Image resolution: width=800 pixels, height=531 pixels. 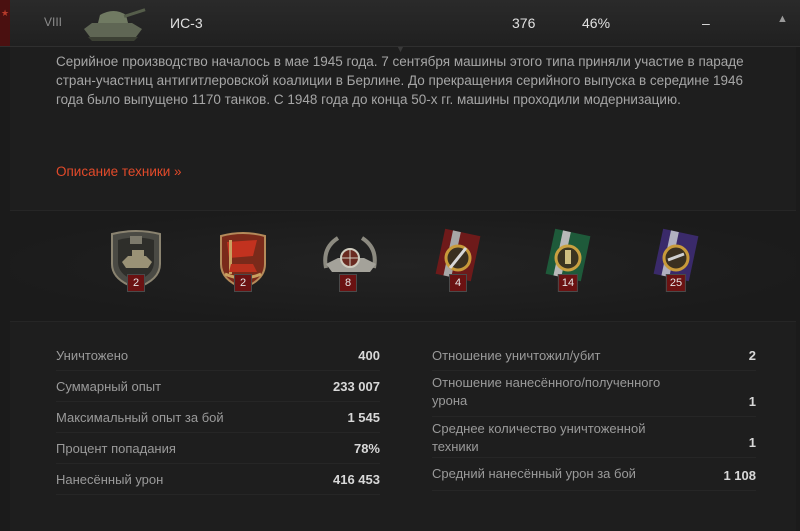 I want to click on stat-value: 78%, so click(x=366, y=448).